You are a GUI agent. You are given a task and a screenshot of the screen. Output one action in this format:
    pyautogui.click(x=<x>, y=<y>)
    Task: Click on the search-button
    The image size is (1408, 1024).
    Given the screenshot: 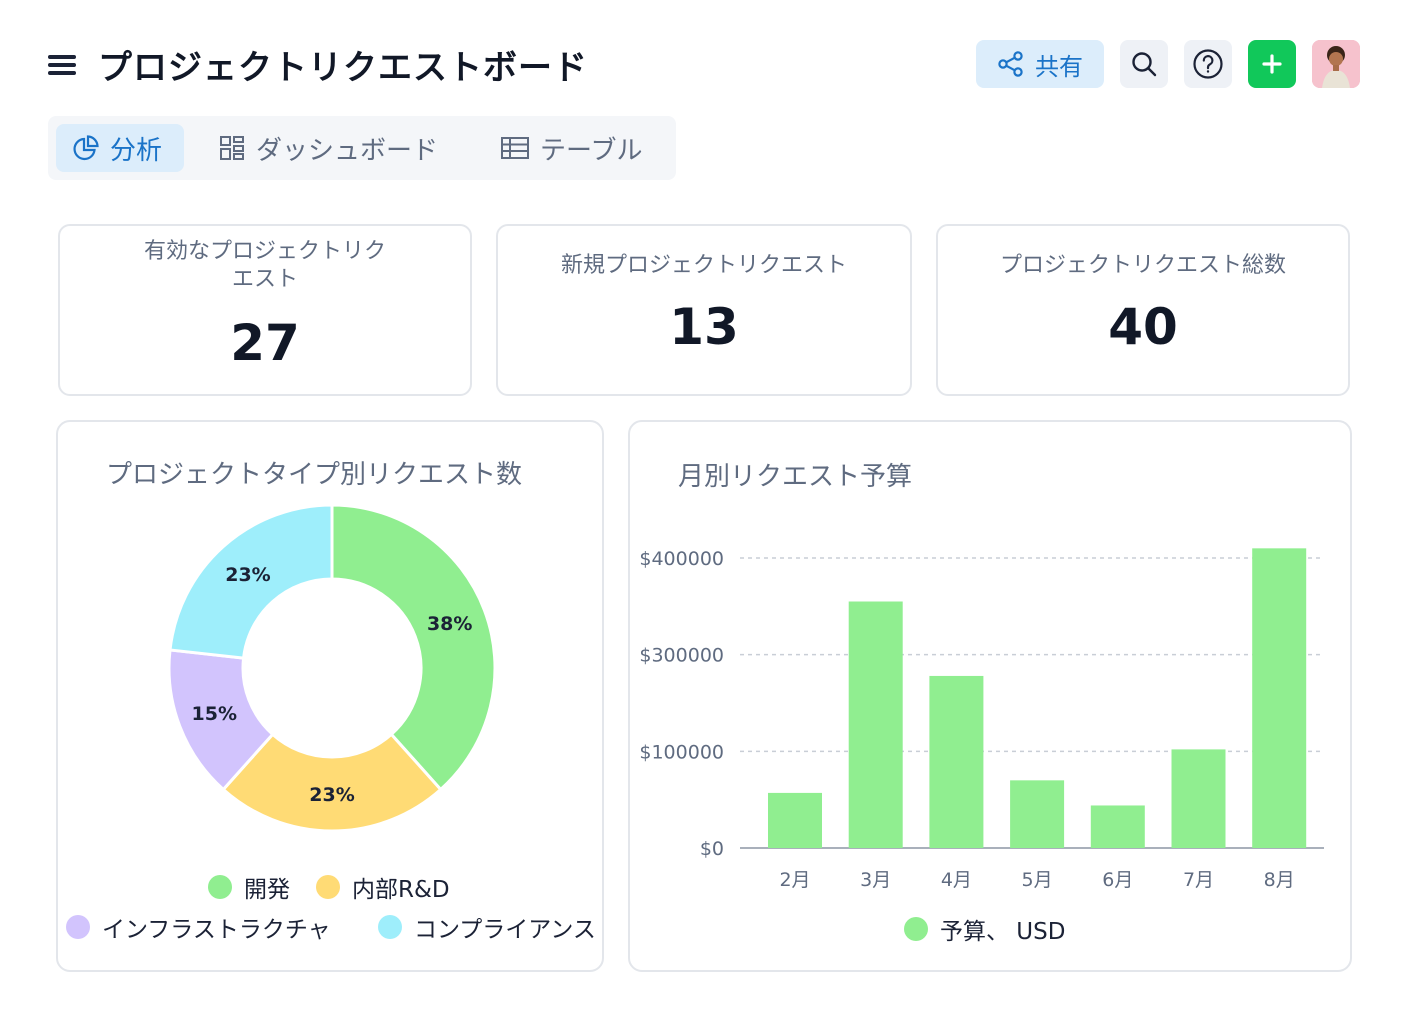 What is the action you would take?
    pyautogui.click(x=1144, y=64)
    